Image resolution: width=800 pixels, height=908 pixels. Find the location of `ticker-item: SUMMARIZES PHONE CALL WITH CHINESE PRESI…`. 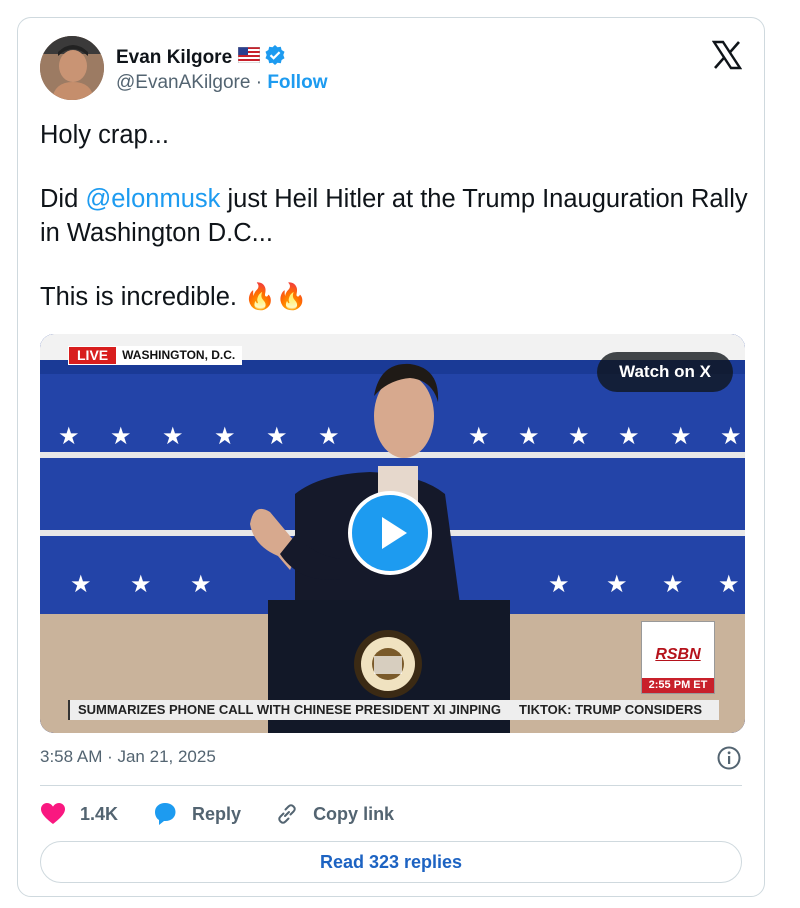

ticker-item: SUMMARIZES PHONE CALL WITH CHINESE PRESI… is located at coordinates (290, 709).